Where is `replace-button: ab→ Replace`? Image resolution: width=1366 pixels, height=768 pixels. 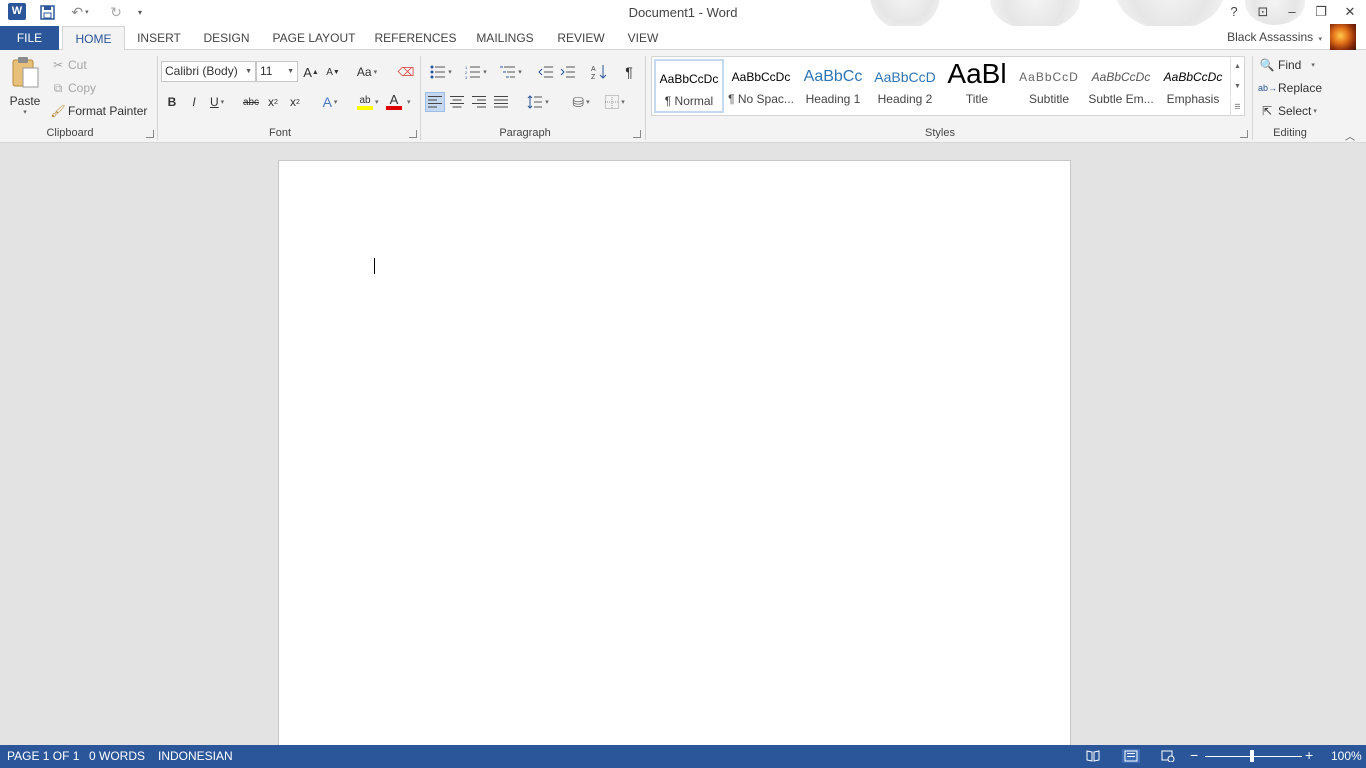 replace-button: ab→ Replace is located at coordinates (1290, 88).